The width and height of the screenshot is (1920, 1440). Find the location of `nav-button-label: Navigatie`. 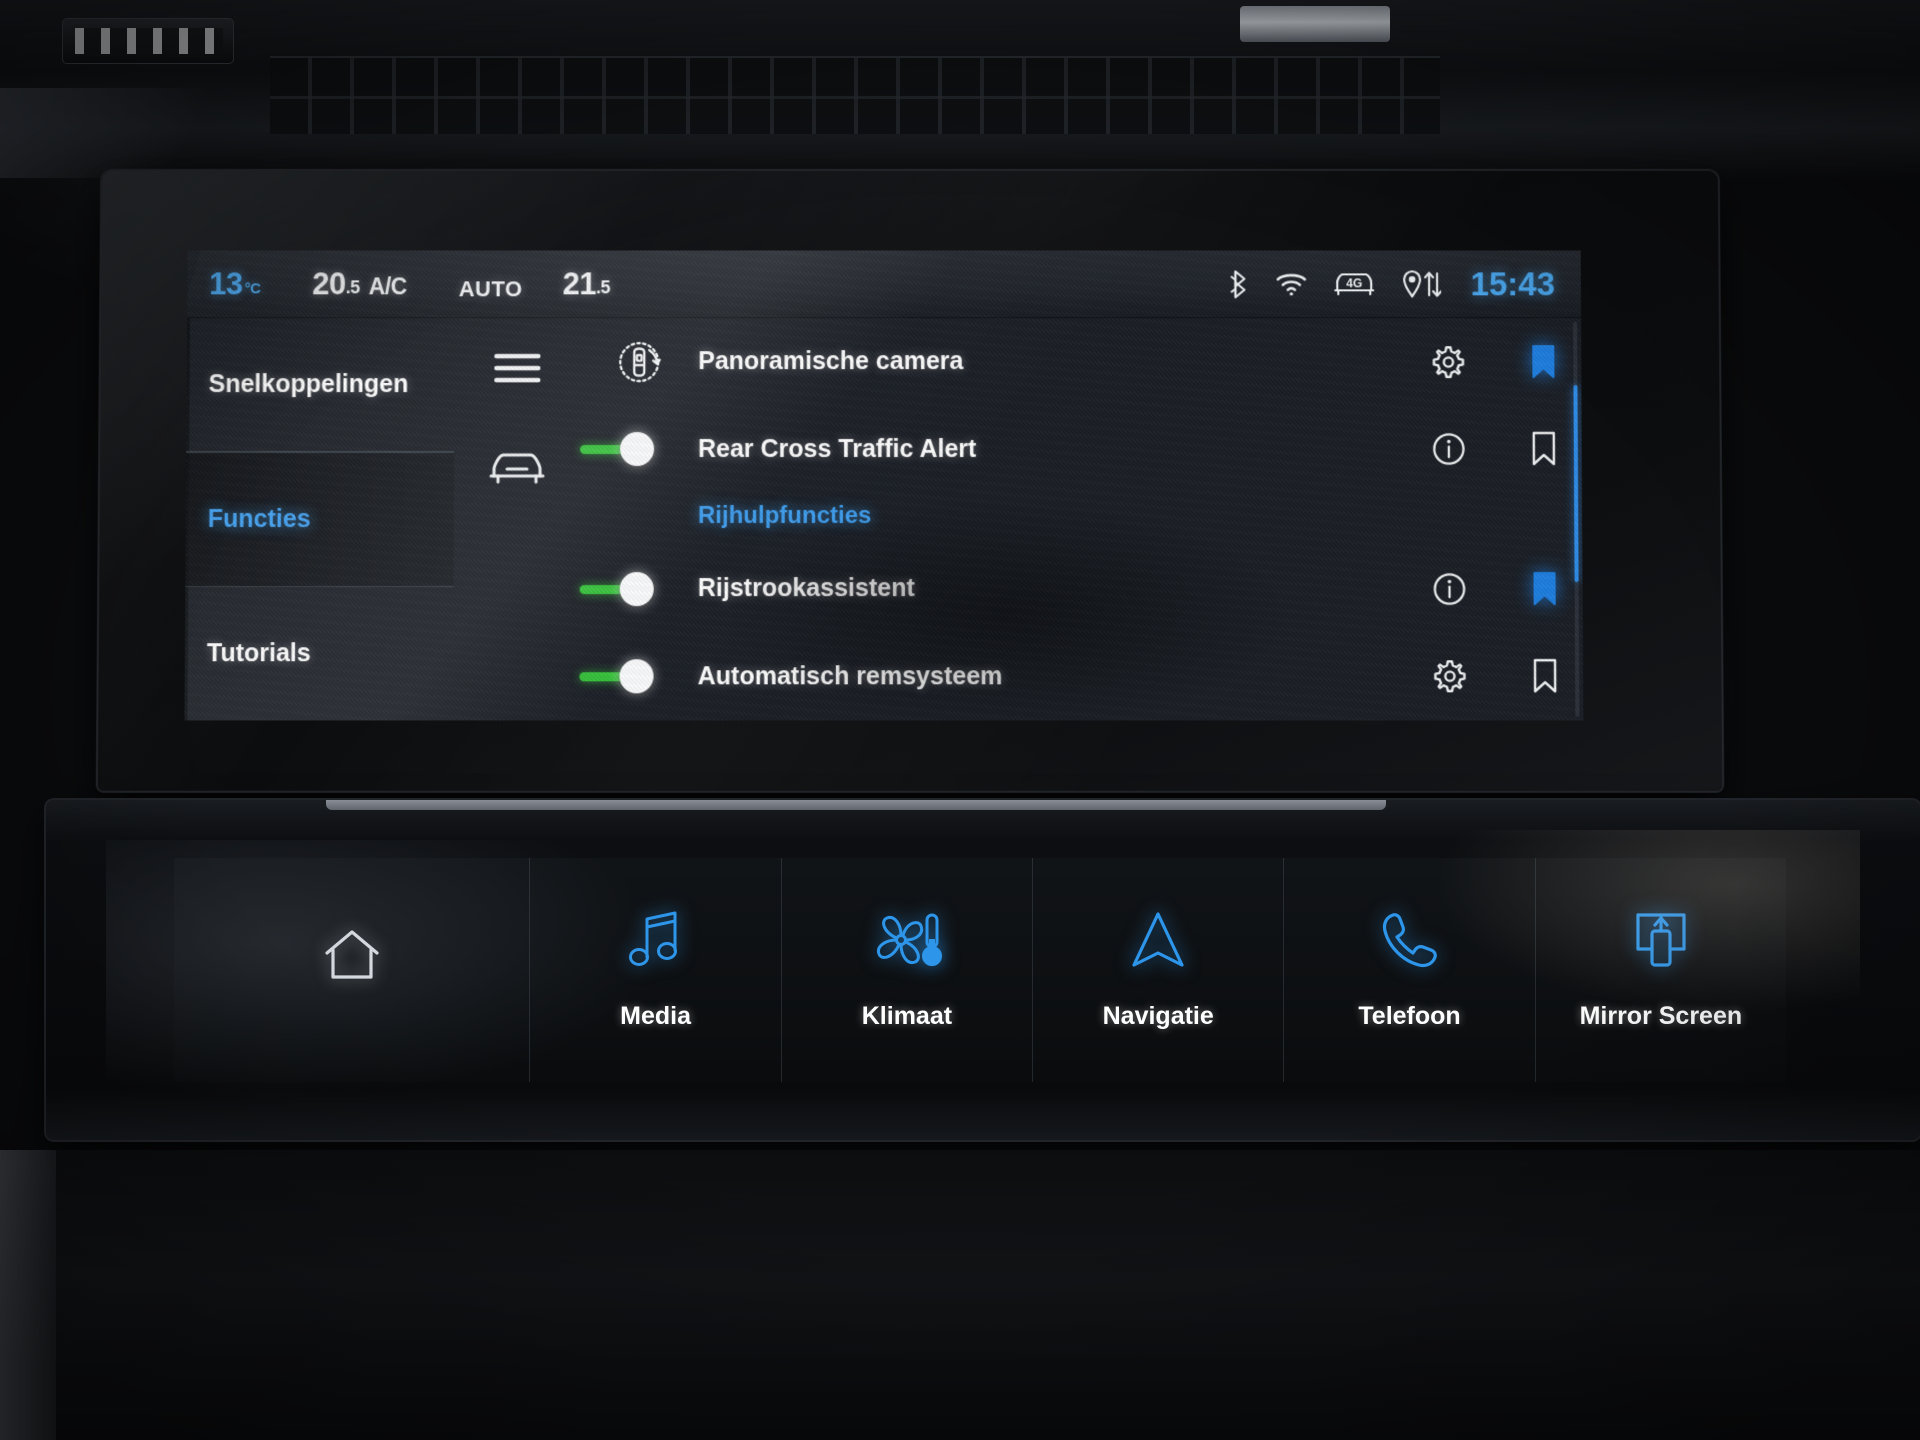

nav-button-label: Navigatie is located at coordinates (1158, 1016).